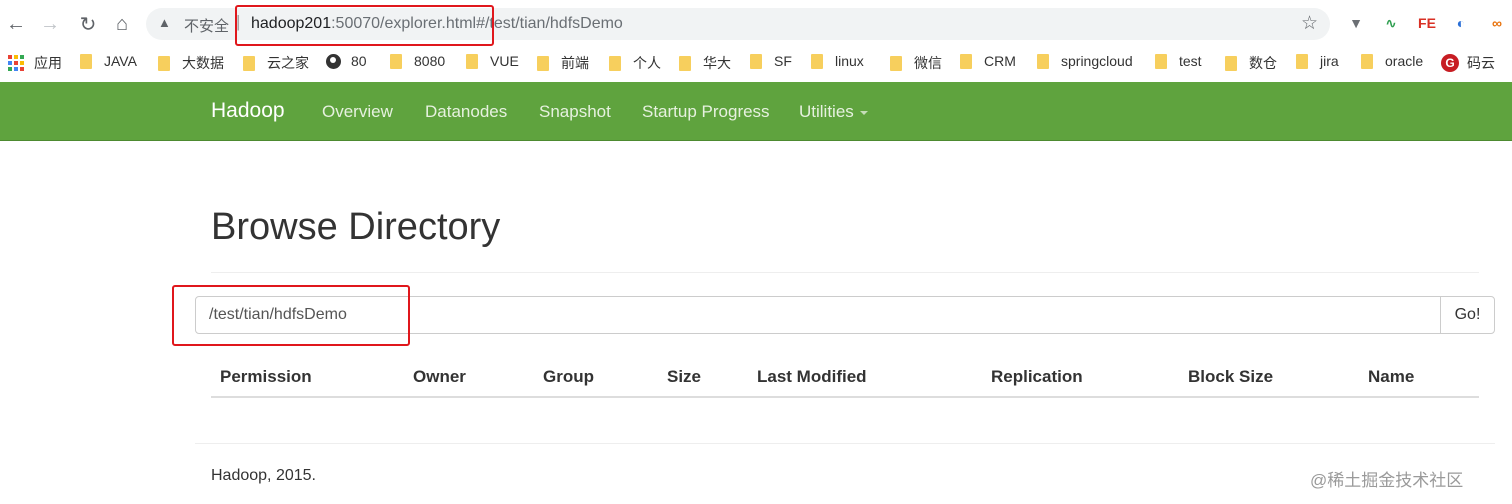  What do you see at coordinates (50, 24) in the screenshot?
I see `forward-icon: →` at bounding box center [50, 24].